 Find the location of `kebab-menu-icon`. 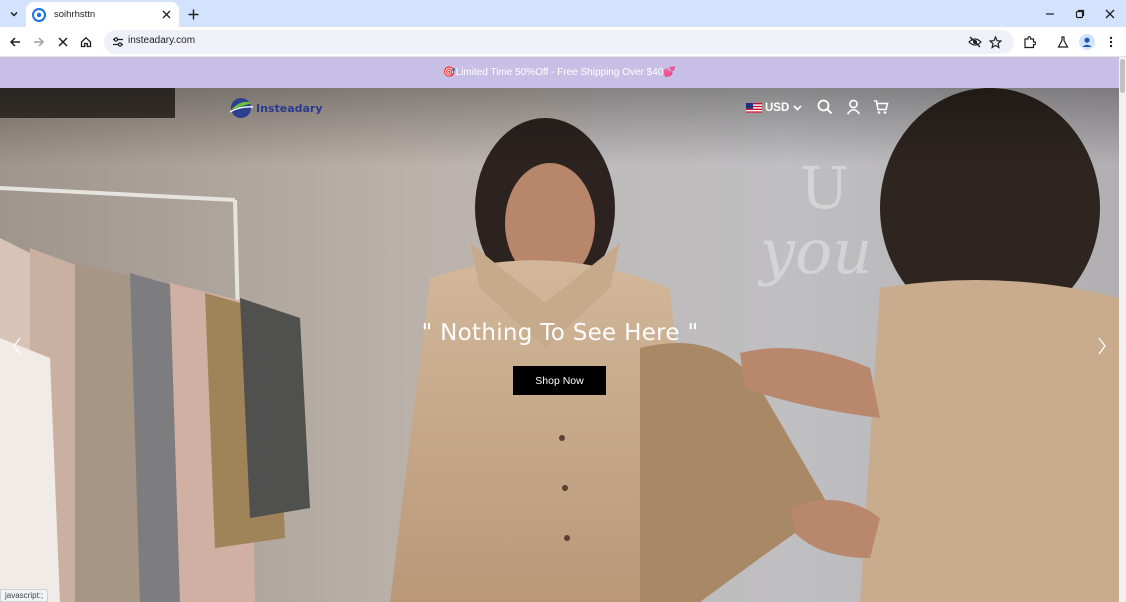

kebab-menu-icon is located at coordinates (1111, 42).